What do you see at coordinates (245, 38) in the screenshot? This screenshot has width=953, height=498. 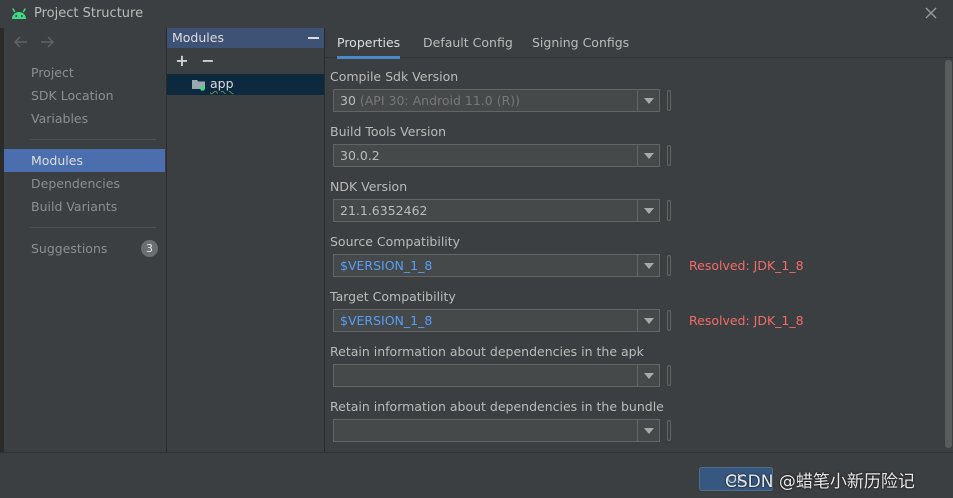 I see `modules-header: Modules` at bounding box center [245, 38].